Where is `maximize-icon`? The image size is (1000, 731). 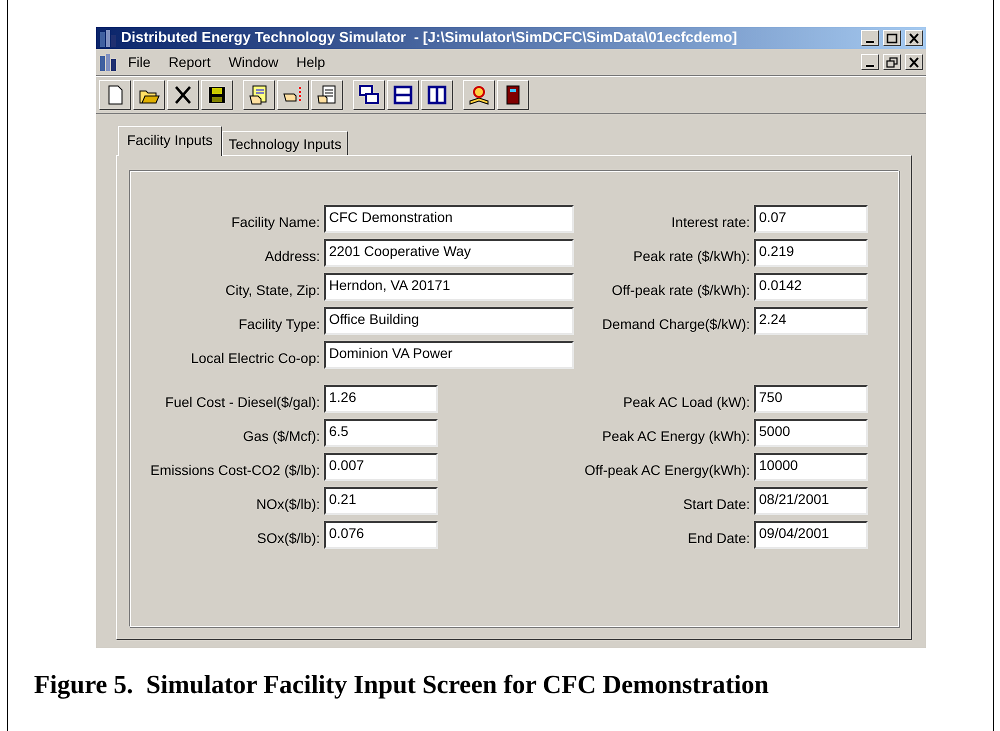 maximize-icon is located at coordinates (892, 38).